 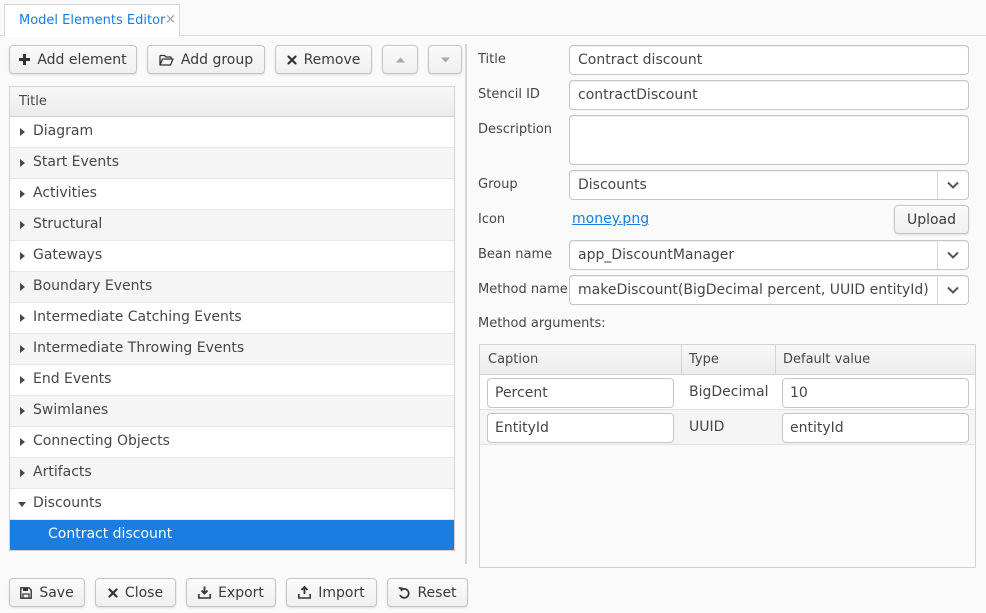 What do you see at coordinates (817, 428) in the screenshot?
I see `default-value: entityId` at bounding box center [817, 428].